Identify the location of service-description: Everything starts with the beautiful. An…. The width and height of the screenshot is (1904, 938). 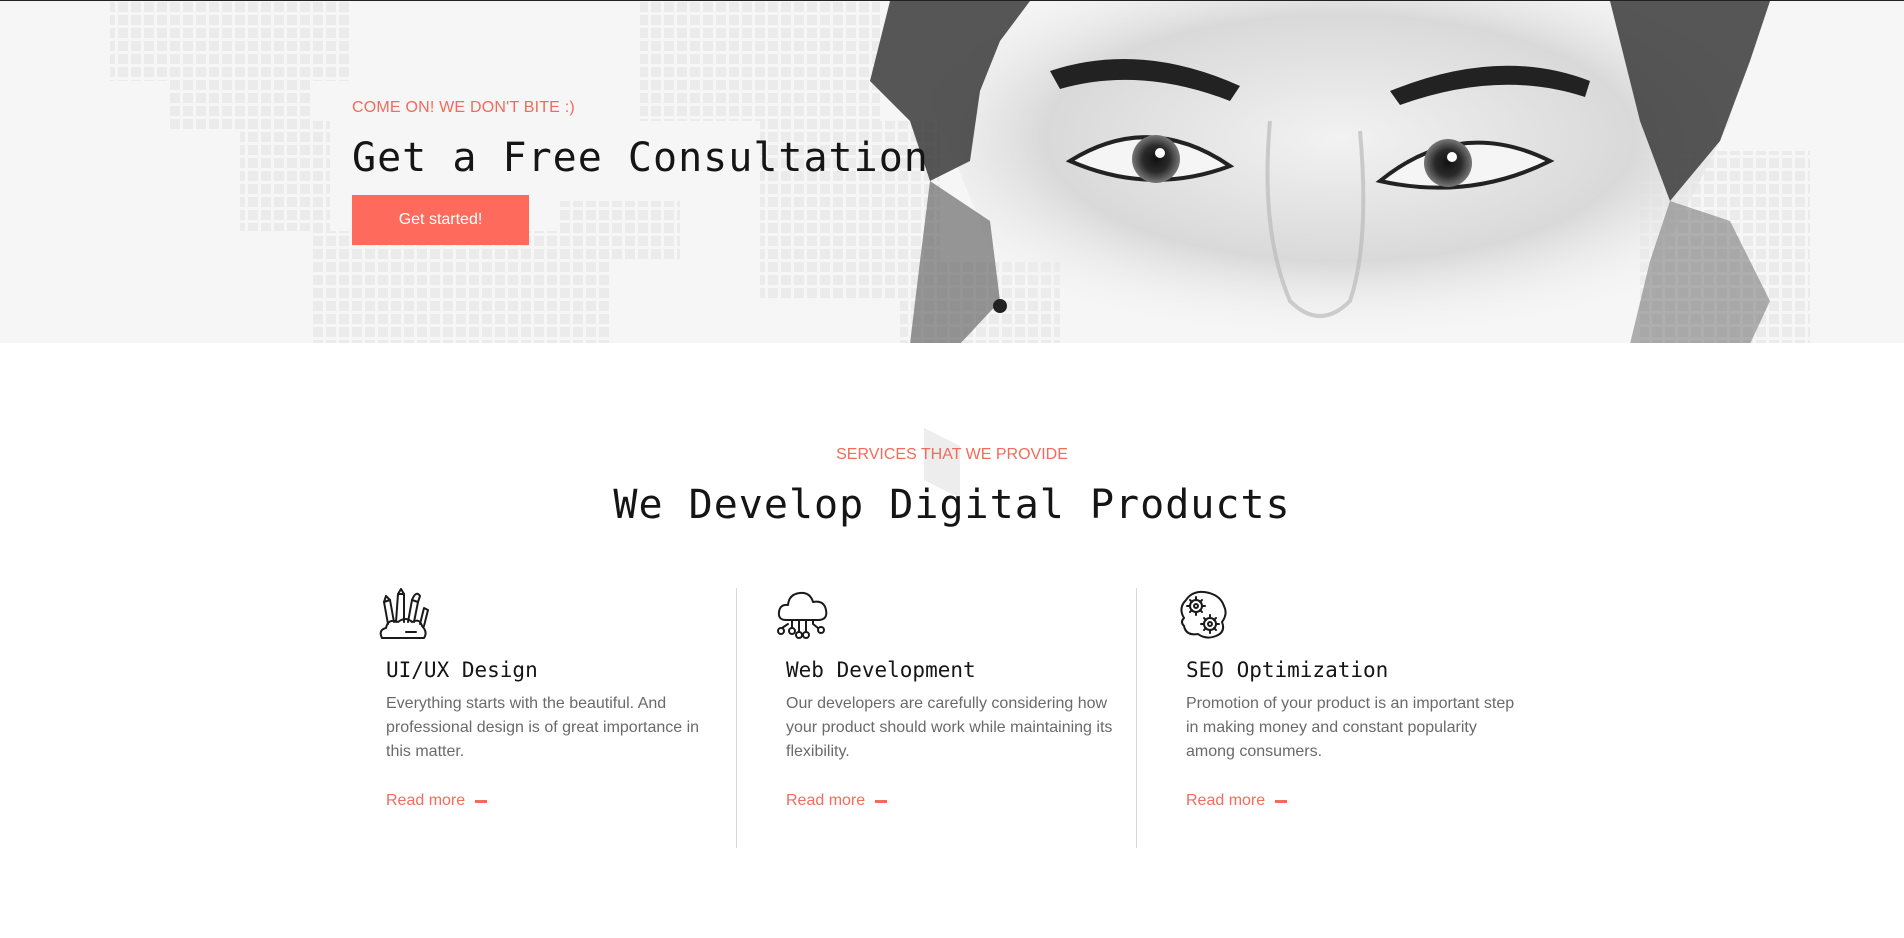
(543, 727).